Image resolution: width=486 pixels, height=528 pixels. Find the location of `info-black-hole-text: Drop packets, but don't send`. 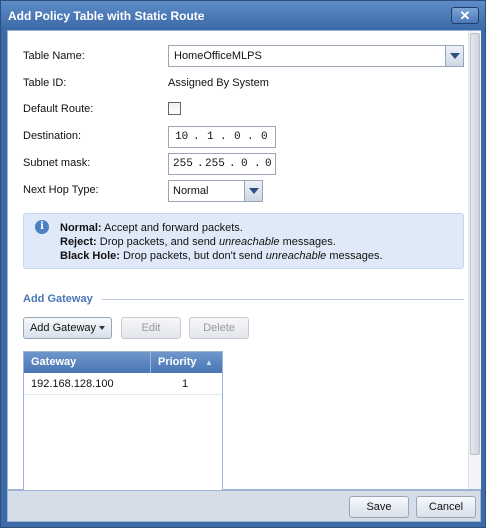

info-black-hole-text: Drop packets, but don't send is located at coordinates (192, 256).